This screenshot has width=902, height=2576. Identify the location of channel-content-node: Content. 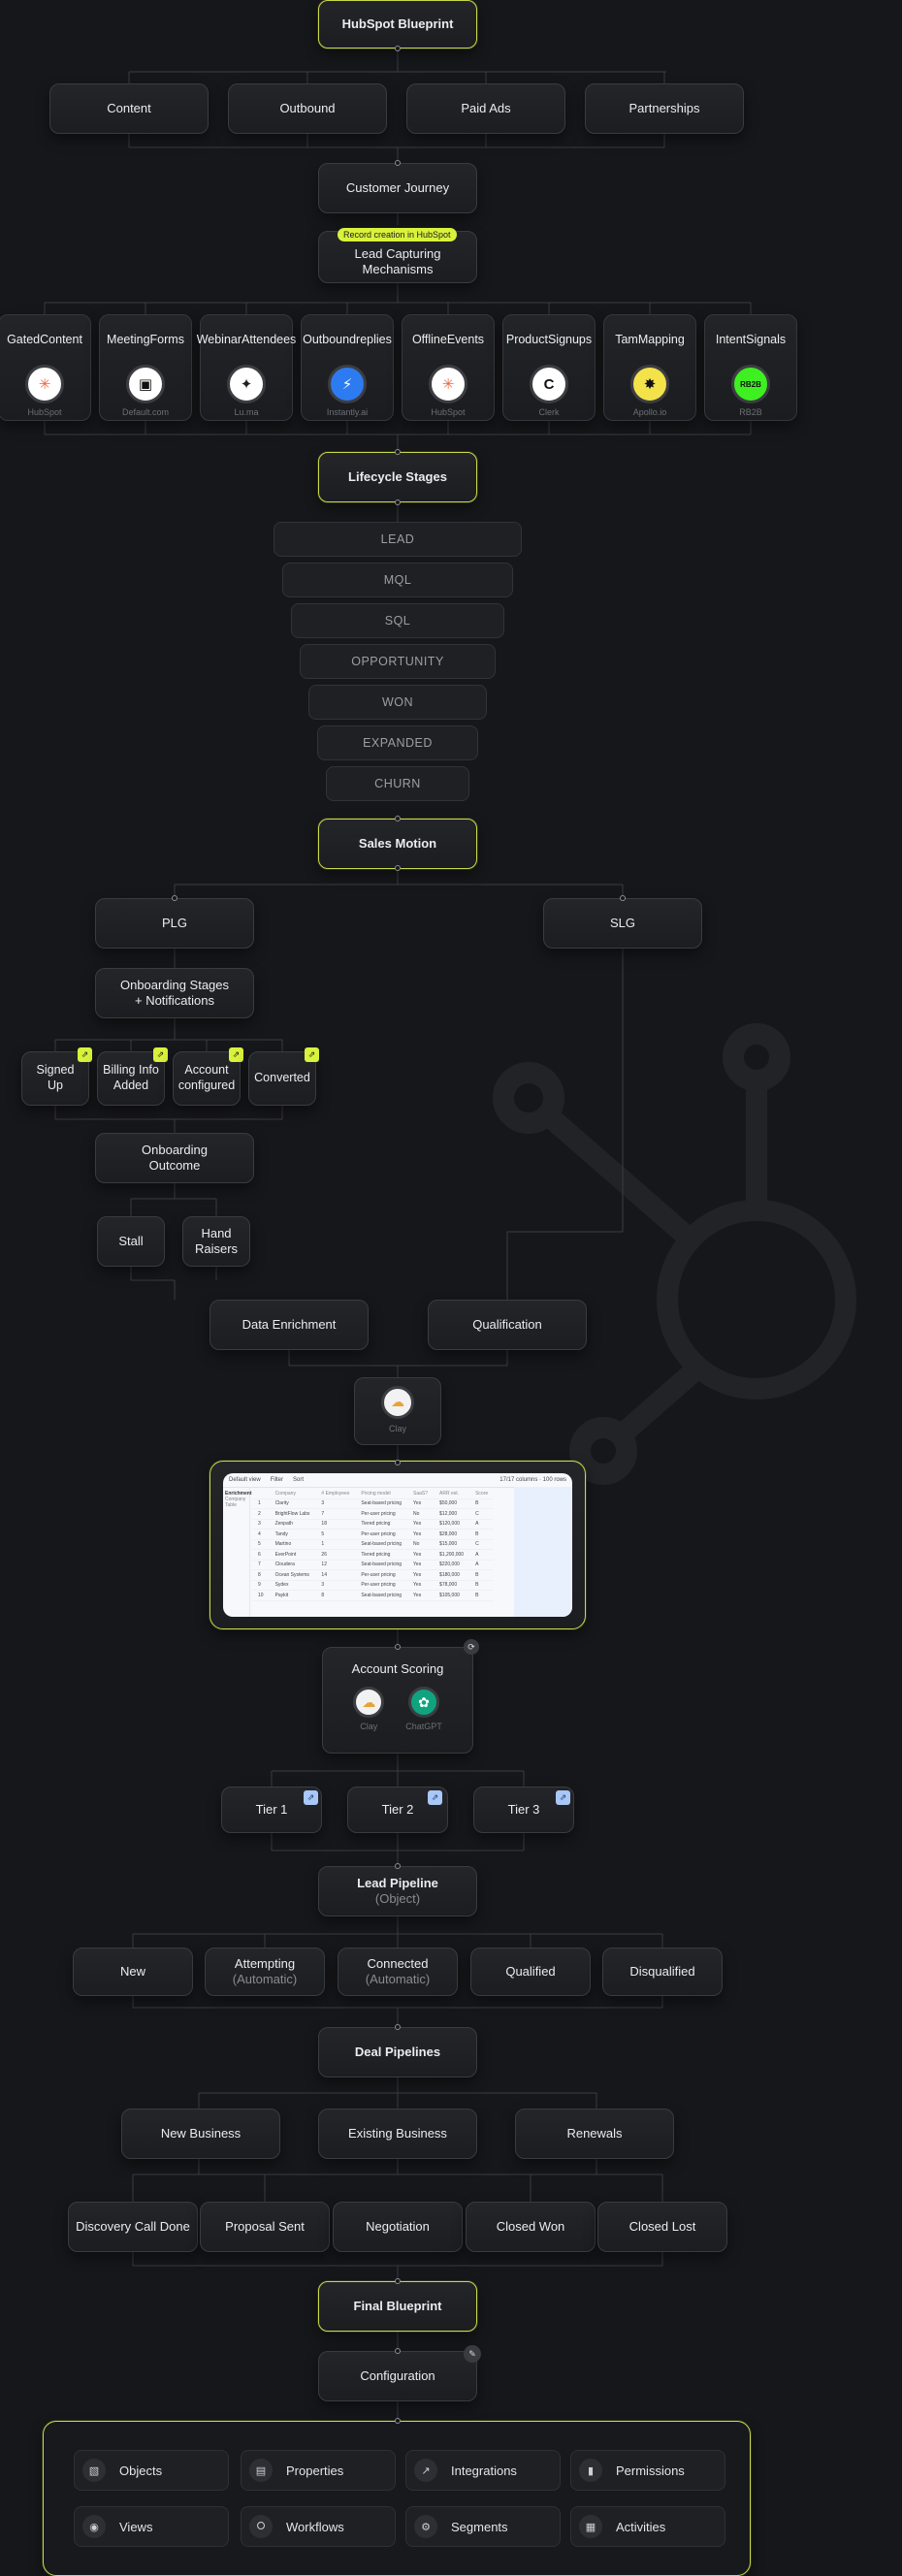
(129, 108).